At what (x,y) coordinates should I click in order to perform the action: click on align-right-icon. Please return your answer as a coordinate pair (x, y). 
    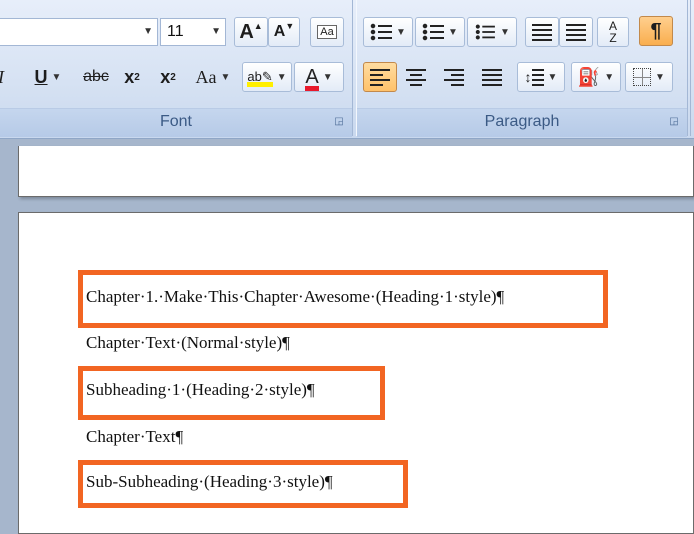
    Looking at the image, I should click on (454, 77).